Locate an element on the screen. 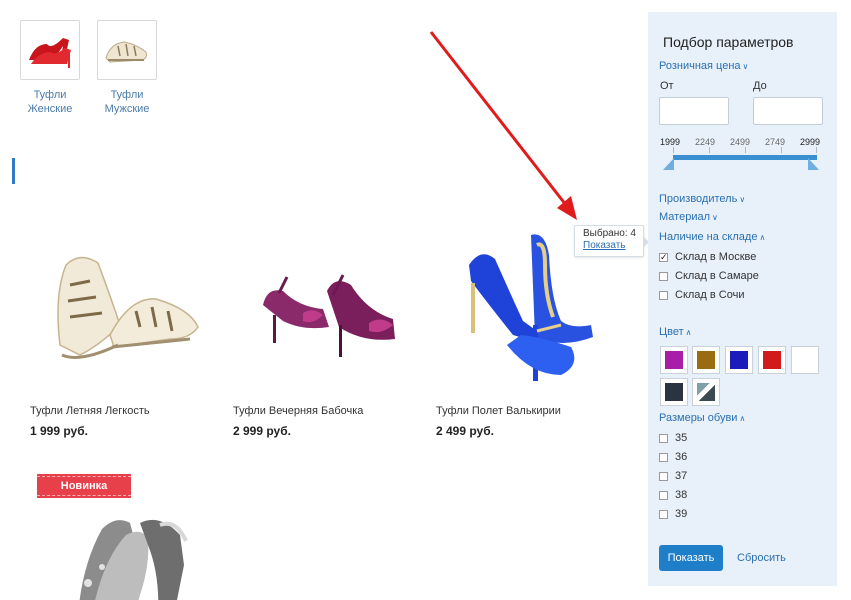  filter-title: Подбор параметров is located at coordinates (728, 42).